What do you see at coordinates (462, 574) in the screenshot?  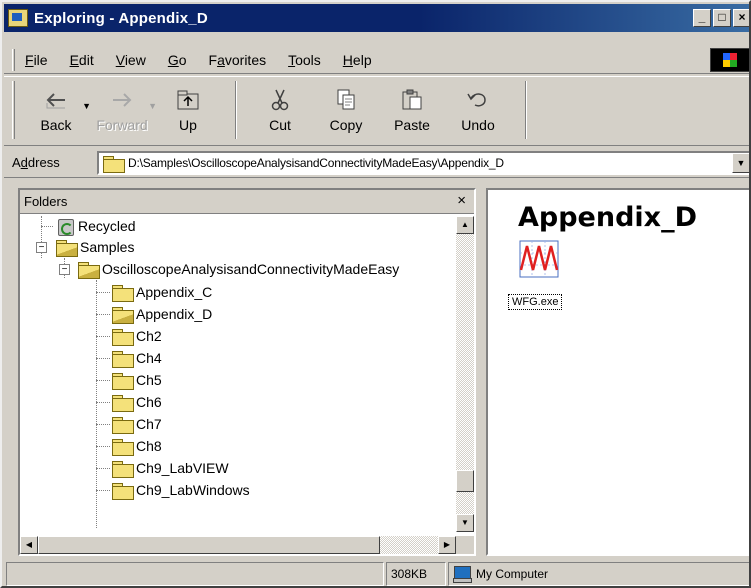 I see `my-computer-icon` at bounding box center [462, 574].